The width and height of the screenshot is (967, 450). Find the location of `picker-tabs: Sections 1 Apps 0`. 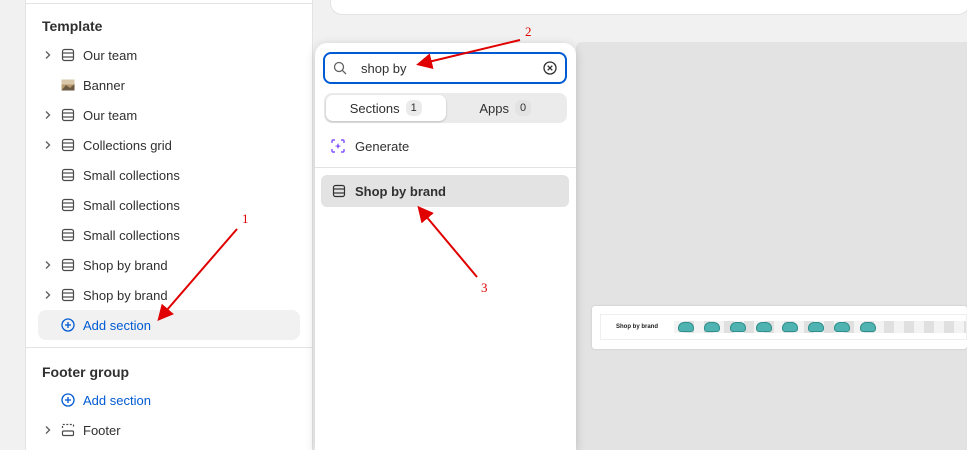

picker-tabs: Sections 1 Apps 0 is located at coordinates (445, 108).